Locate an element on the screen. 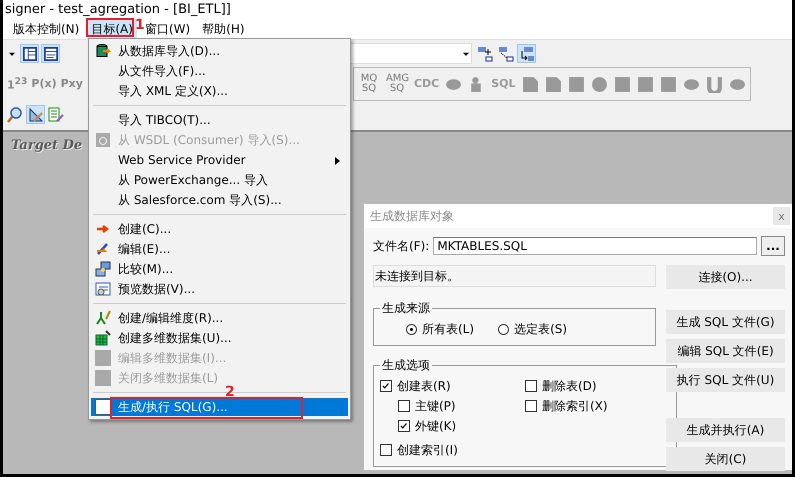 The height and width of the screenshot is (477, 795). checkbox-label: 外键(K) is located at coordinates (435, 426).